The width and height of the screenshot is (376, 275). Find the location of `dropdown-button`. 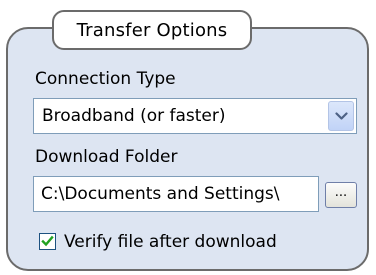

dropdown-button is located at coordinates (341, 116).